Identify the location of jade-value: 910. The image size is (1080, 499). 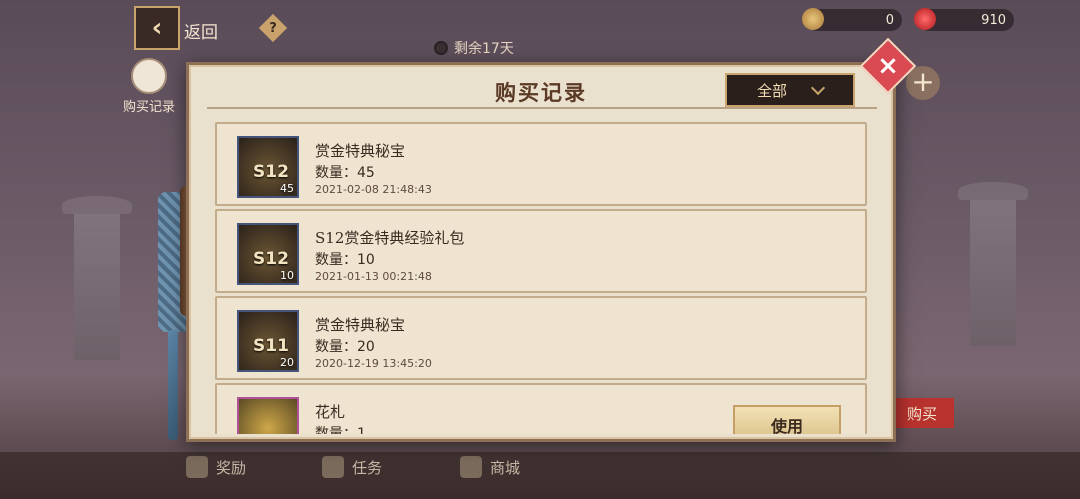
(993, 20).